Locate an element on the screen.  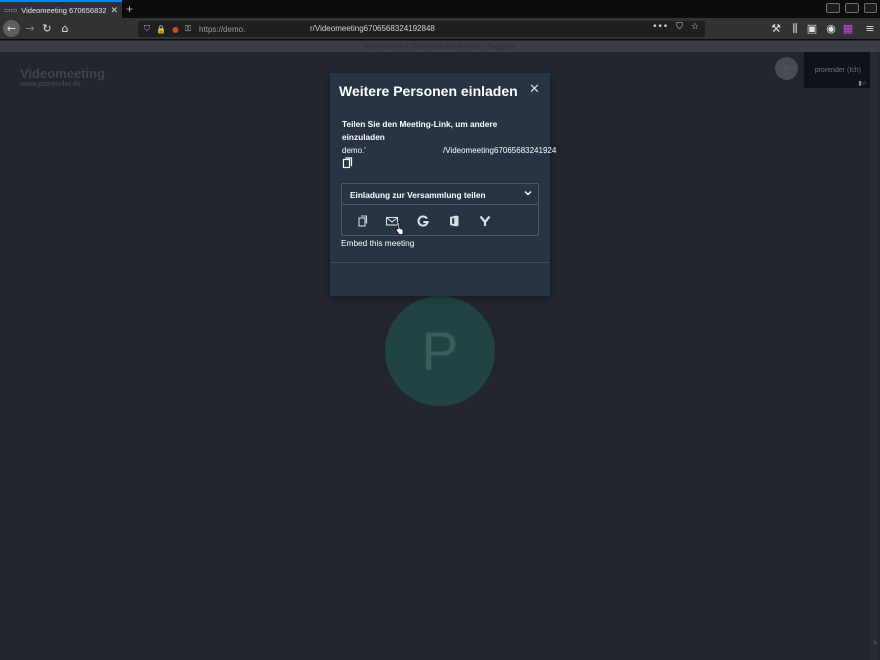
url-text-suffix: r/Videomeeting6706568324192848 is located at coordinates (372, 28).